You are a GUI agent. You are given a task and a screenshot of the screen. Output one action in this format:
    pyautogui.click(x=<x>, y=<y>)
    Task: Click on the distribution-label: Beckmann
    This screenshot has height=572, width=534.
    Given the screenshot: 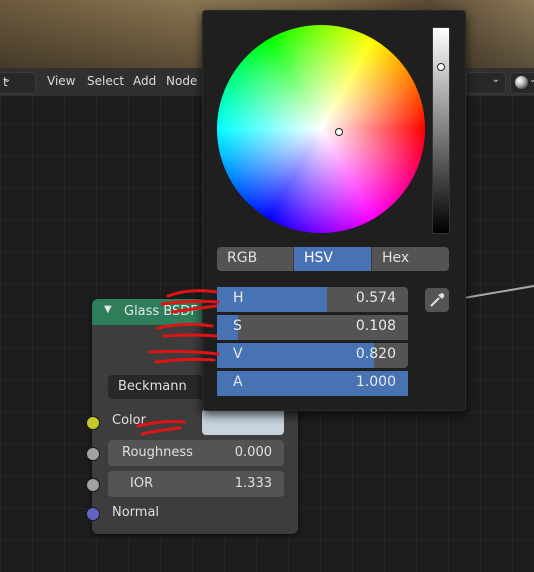 What is the action you would take?
    pyautogui.click(x=152, y=386)
    